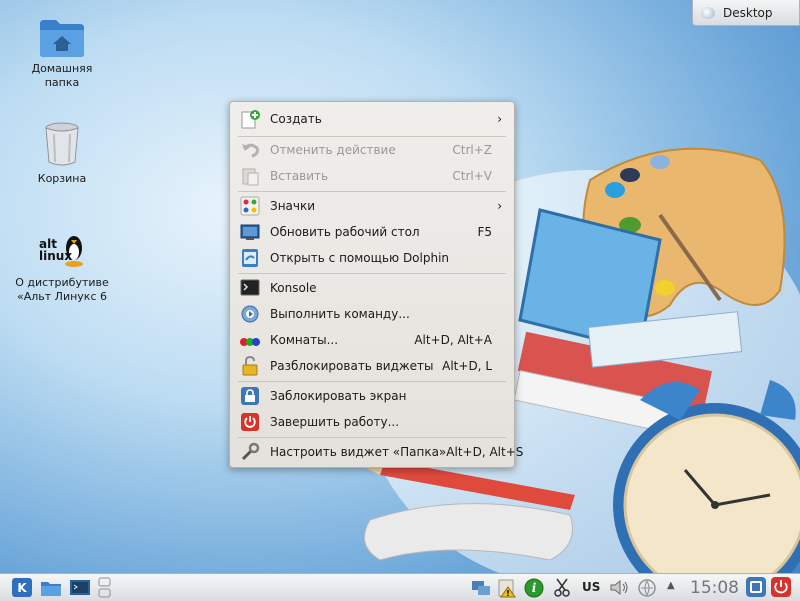 The image size is (800, 601). Describe the element at coordinates (472, 150) in the screenshot. I see `menu-shortcut: Ctrl+Z` at that location.